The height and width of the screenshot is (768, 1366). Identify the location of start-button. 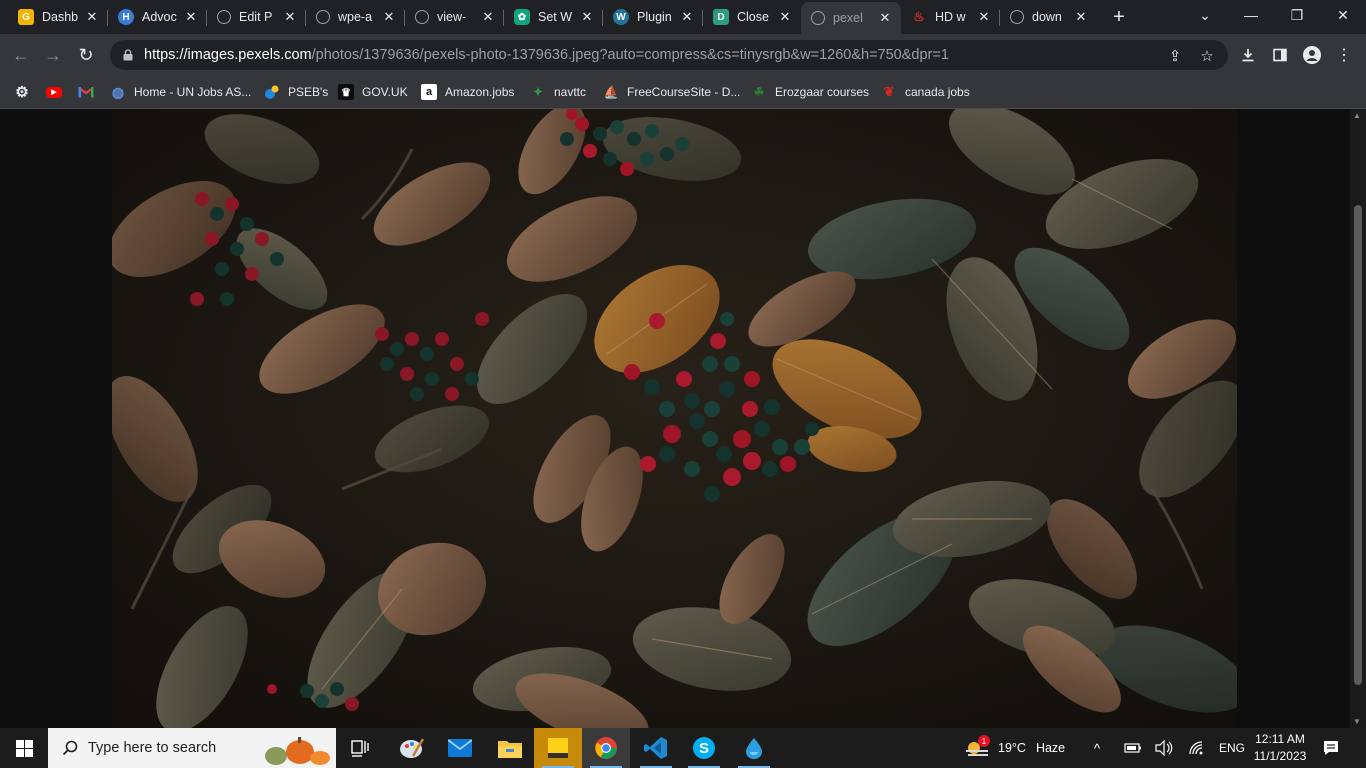
(24, 748).